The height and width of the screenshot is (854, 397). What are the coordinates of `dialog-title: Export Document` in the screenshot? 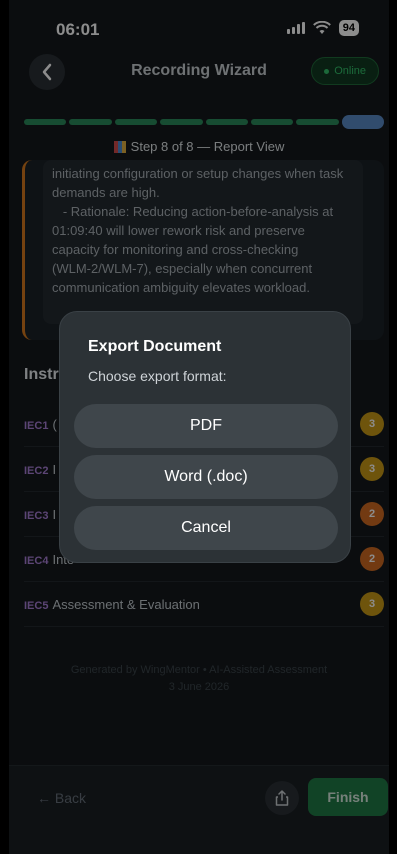 It's located at (155, 346).